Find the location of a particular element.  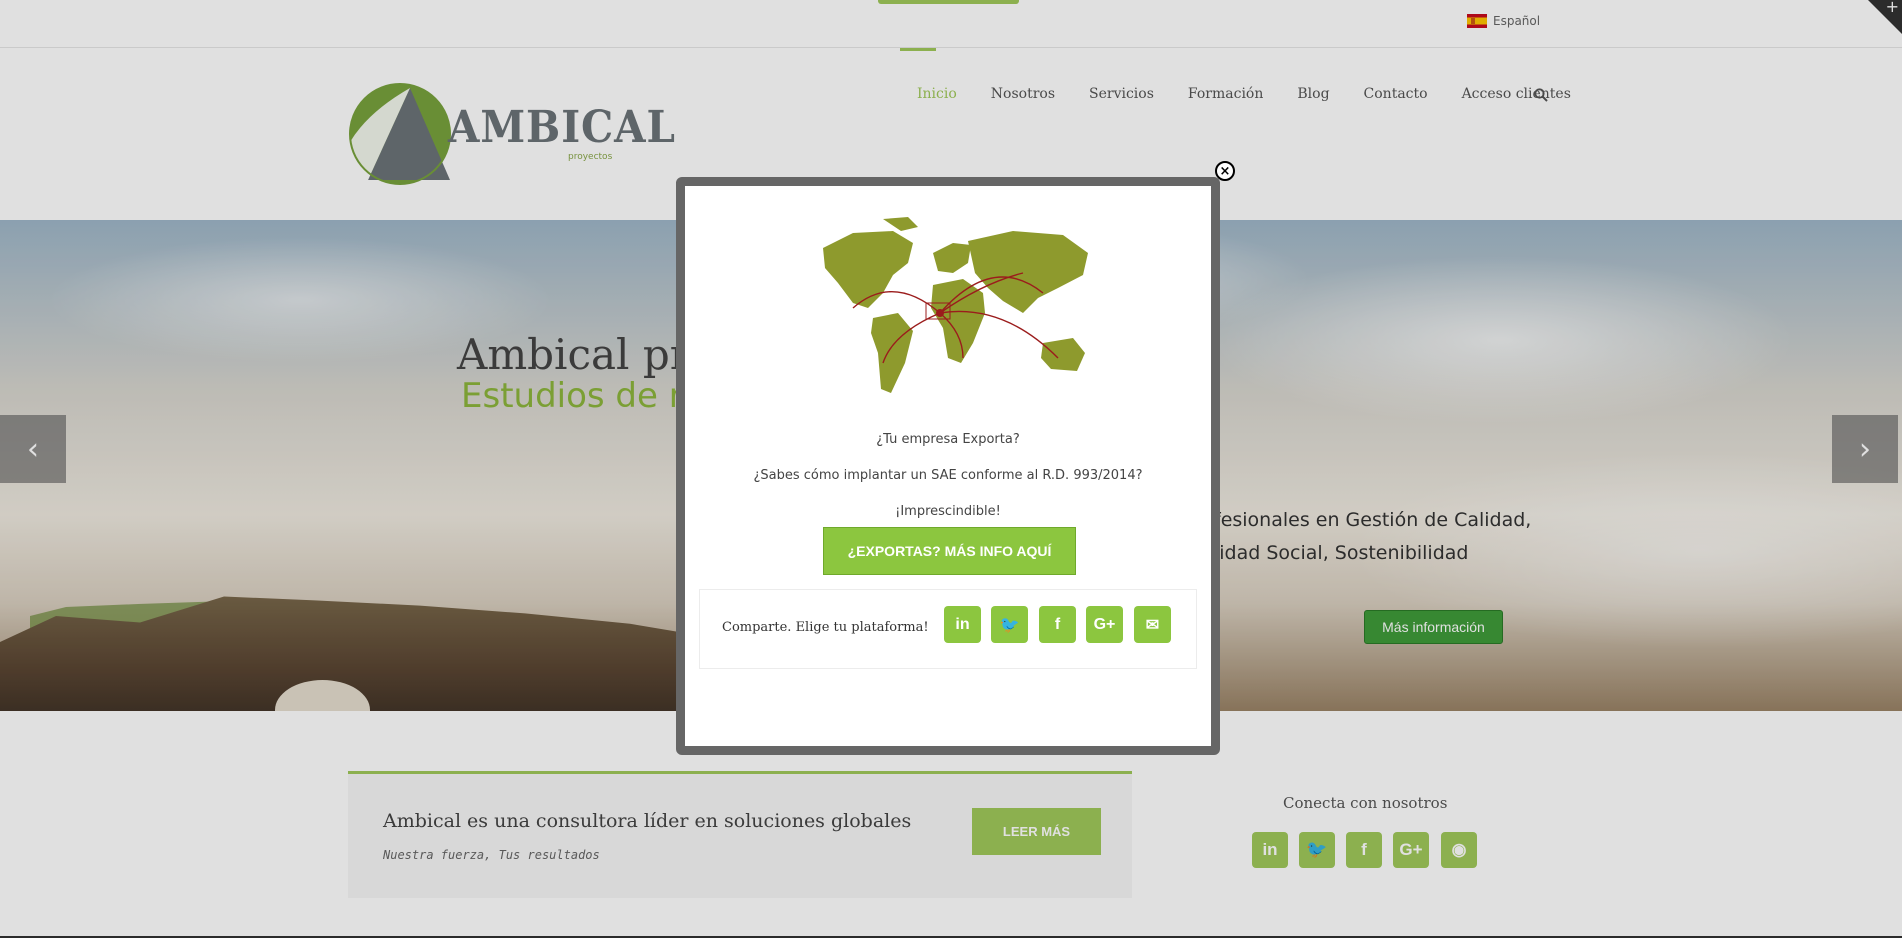

modal-line-1: ¿Tu empresa Exporta? is located at coordinates (948, 439).